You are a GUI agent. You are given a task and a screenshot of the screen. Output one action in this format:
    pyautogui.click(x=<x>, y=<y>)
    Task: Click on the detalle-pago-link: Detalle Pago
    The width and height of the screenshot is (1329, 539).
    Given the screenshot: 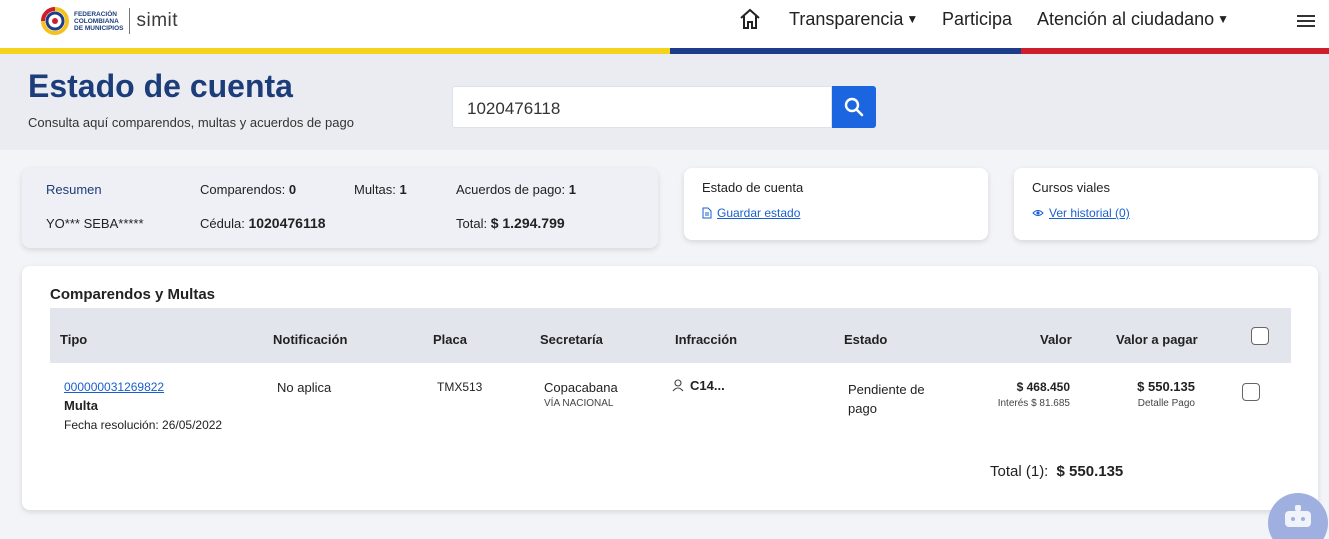 What is the action you would take?
    pyautogui.click(x=1148, y=403)
    